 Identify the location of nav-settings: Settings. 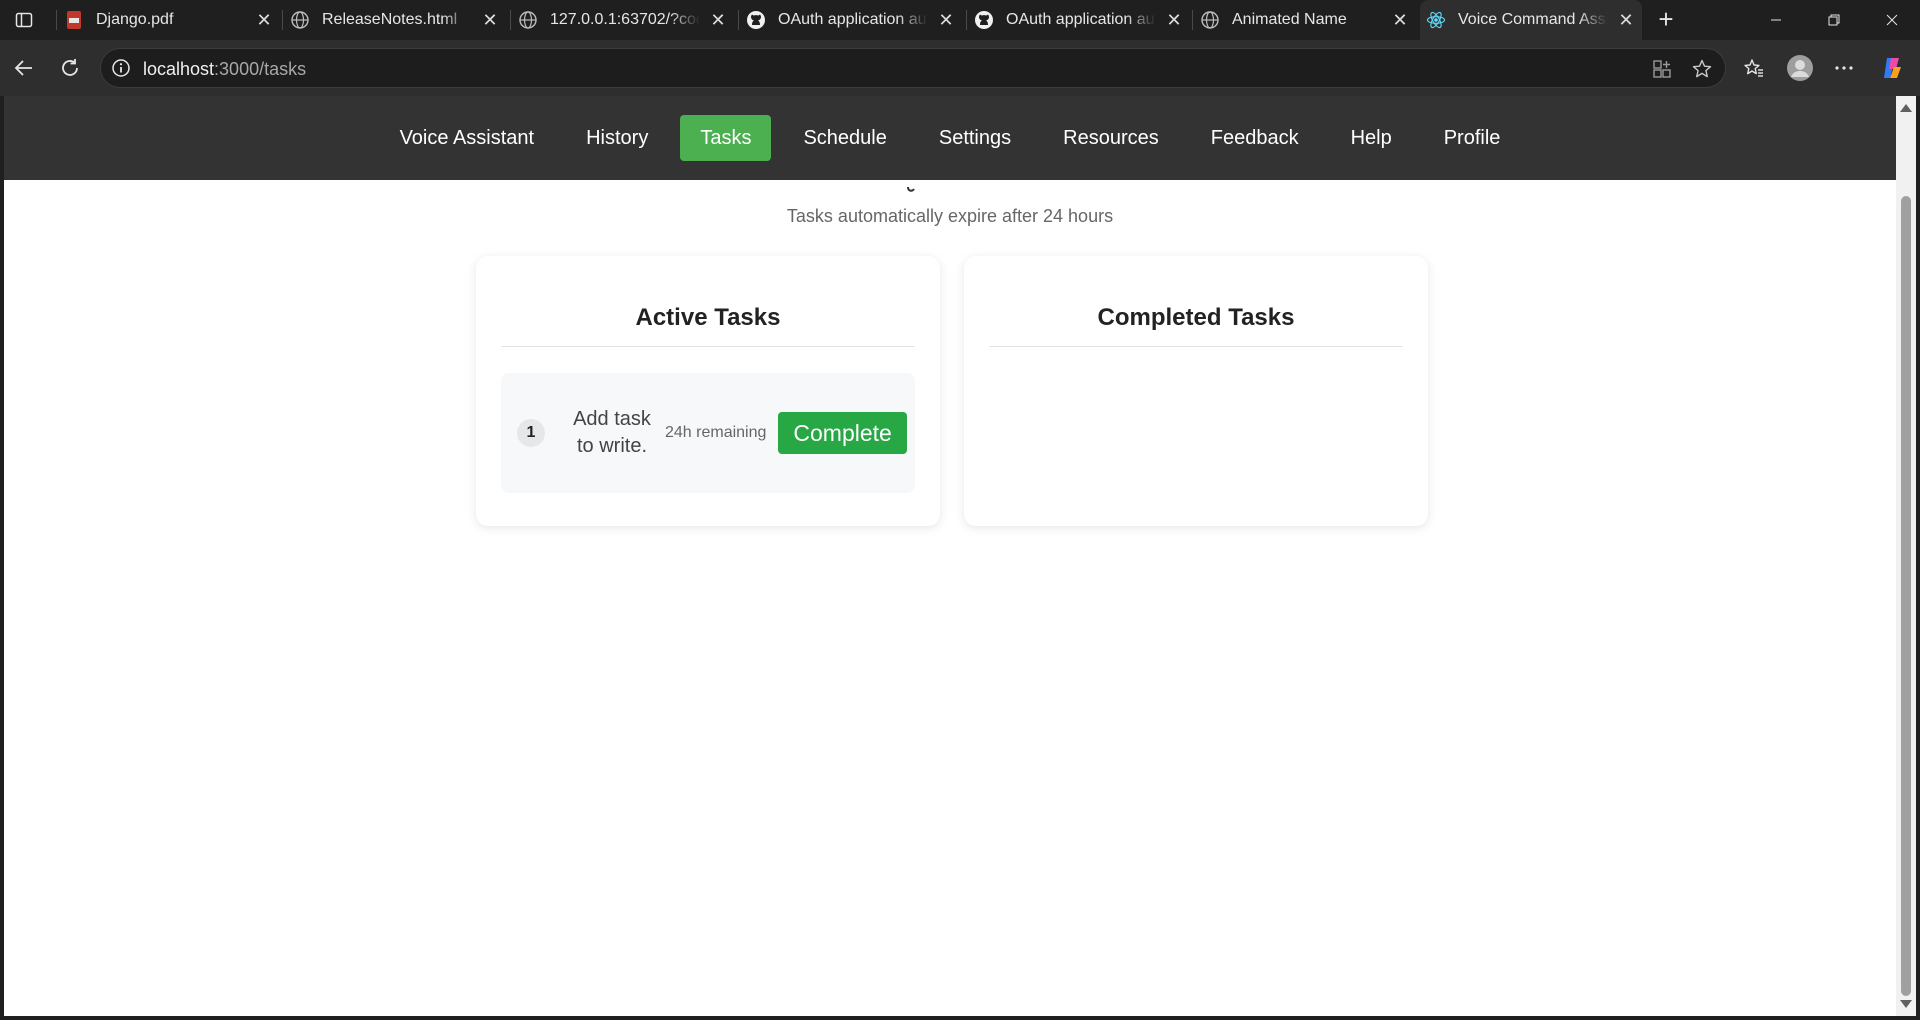
(975, 138).